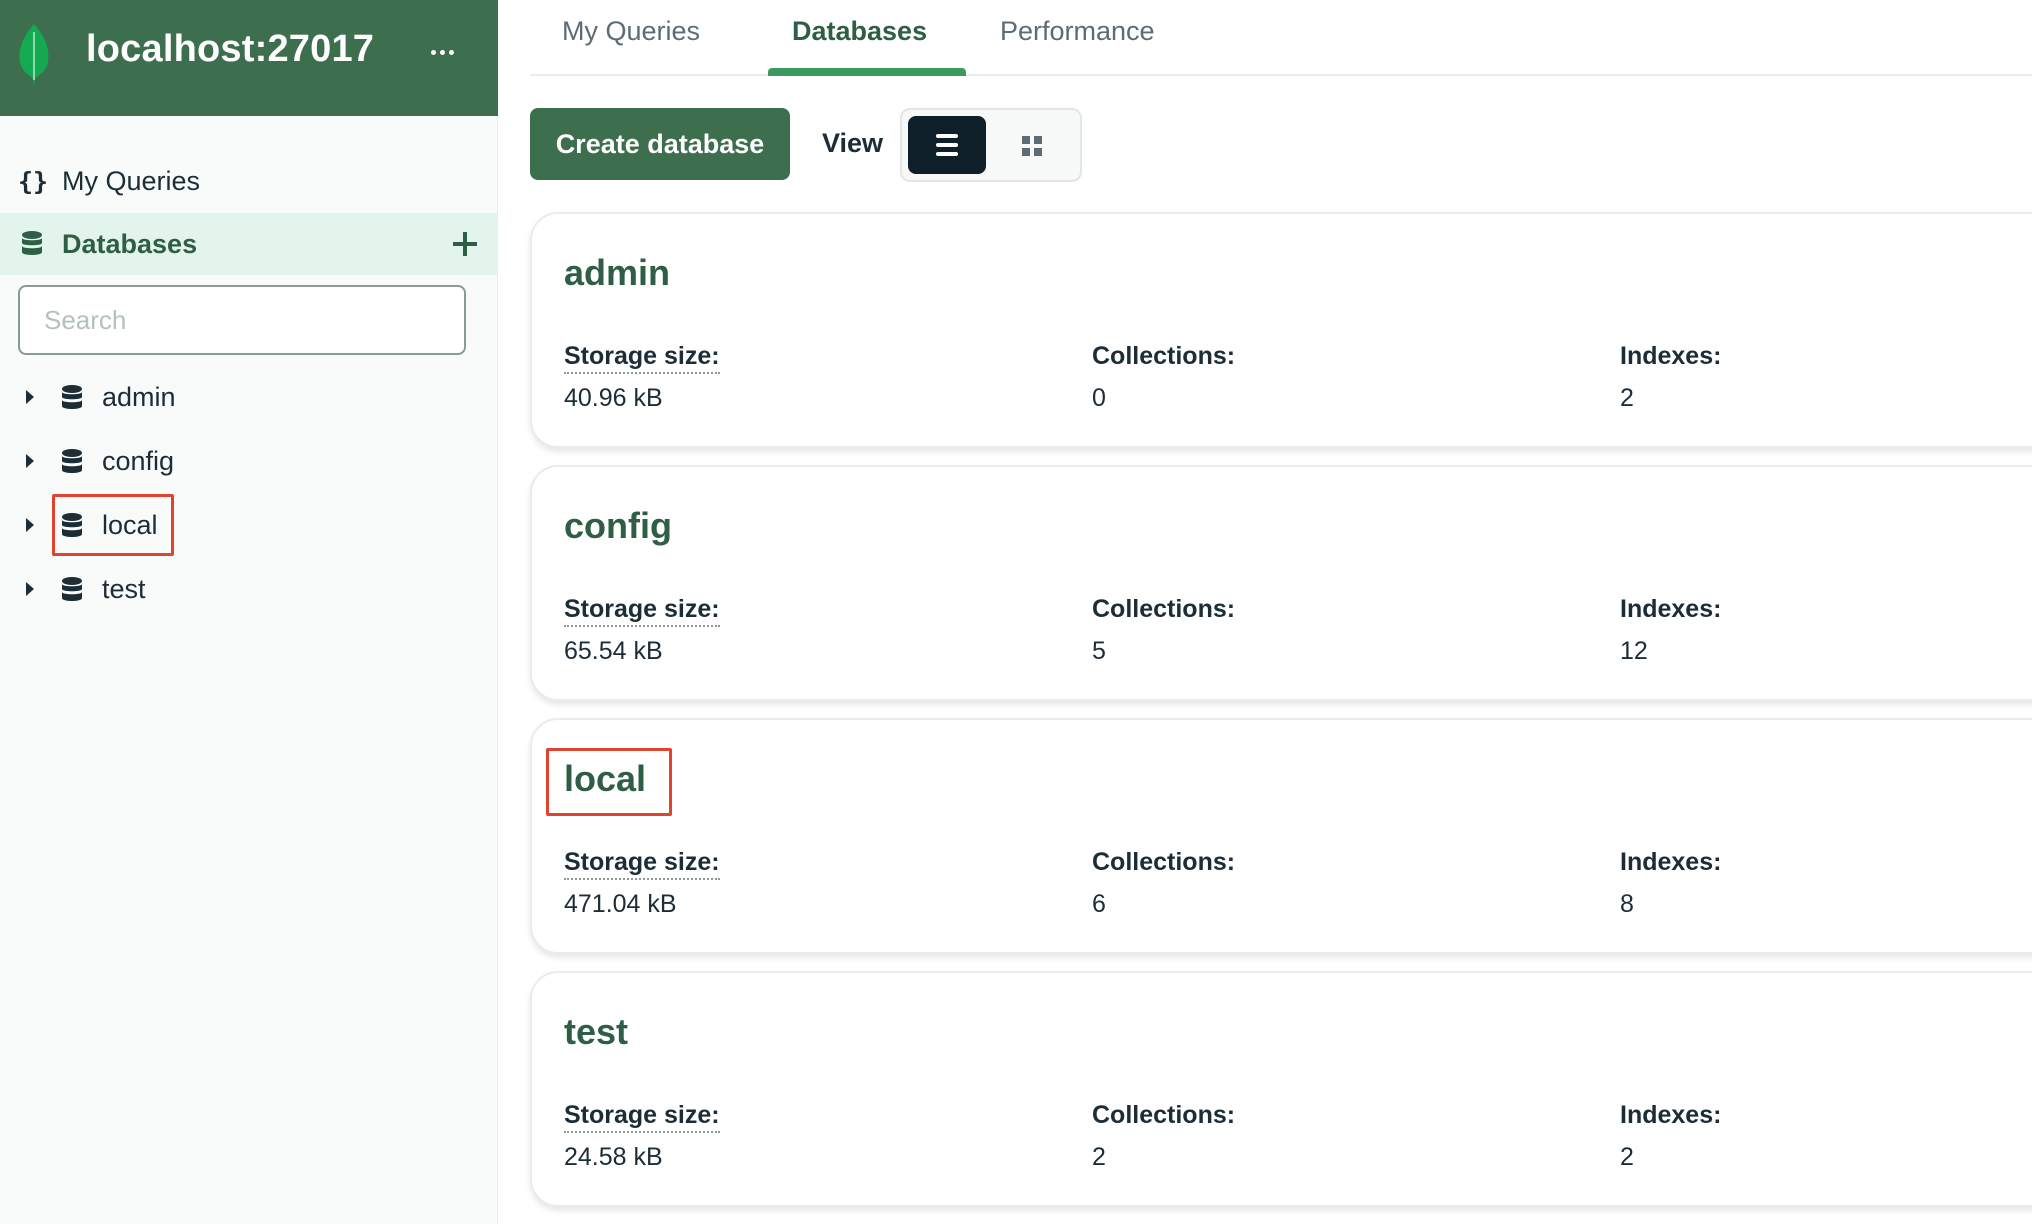 The image size is (2032, 1224). I want to click on connection-header: localhost:27017, so click(249, 58).